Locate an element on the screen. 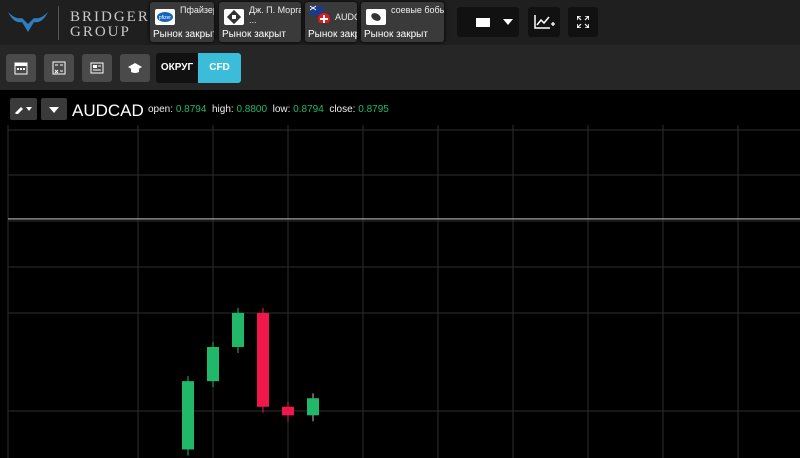 The width and height of the screenshot is (800, 458). rounding-toggle: ОКРУГ is located at coordinates (177, 68).